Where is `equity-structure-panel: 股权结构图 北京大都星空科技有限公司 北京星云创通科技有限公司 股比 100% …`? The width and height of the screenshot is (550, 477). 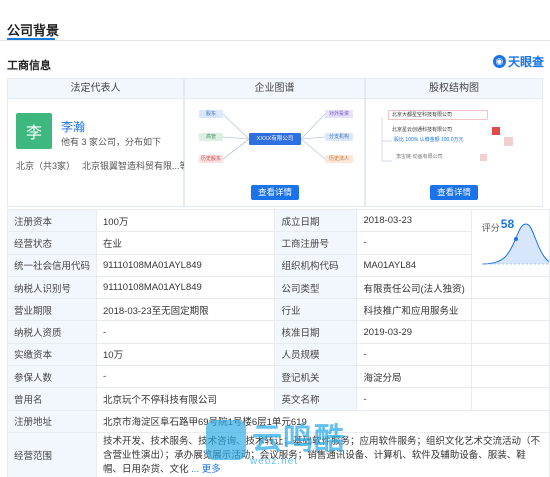
equity-structure-panel: 股权结构图 北京大都星空科技有限公司 北京星云创通科技有限公司 股比 100% … is located at coordinates (454, 142).